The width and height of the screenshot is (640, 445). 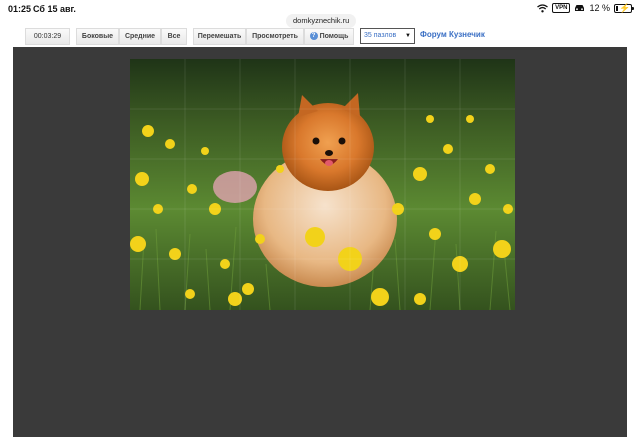 What do you see at coordinates (219, 36) in the screenshot?
I see `shuffle-button: Перемешать` at bounding box center [219, 36].